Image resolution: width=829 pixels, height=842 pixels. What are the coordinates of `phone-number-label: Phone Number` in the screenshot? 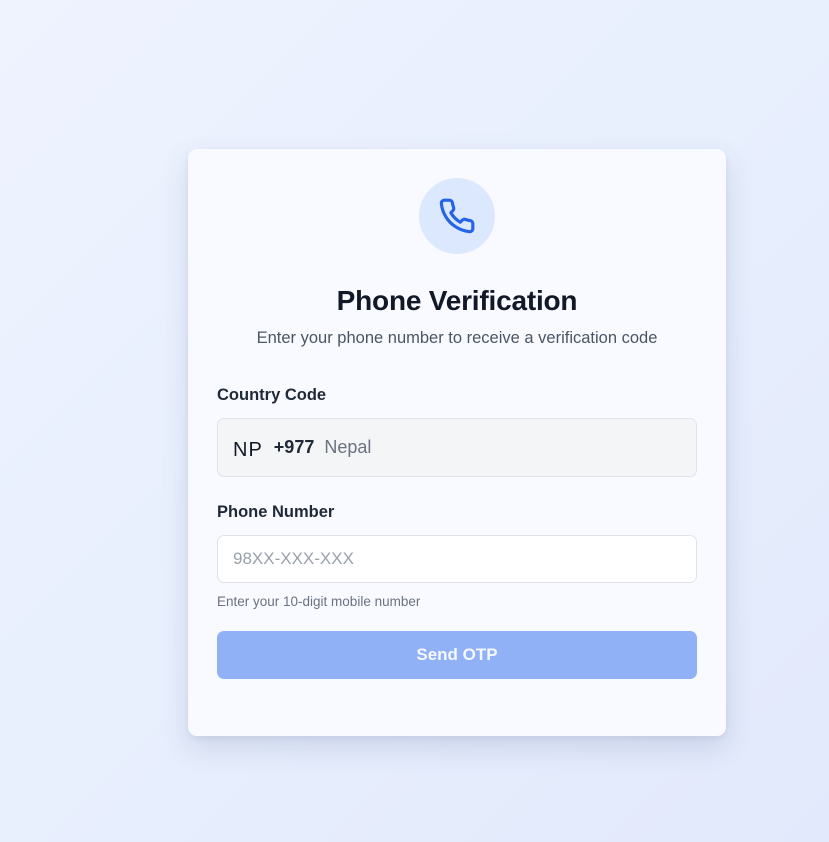 It's located at (276, 512).